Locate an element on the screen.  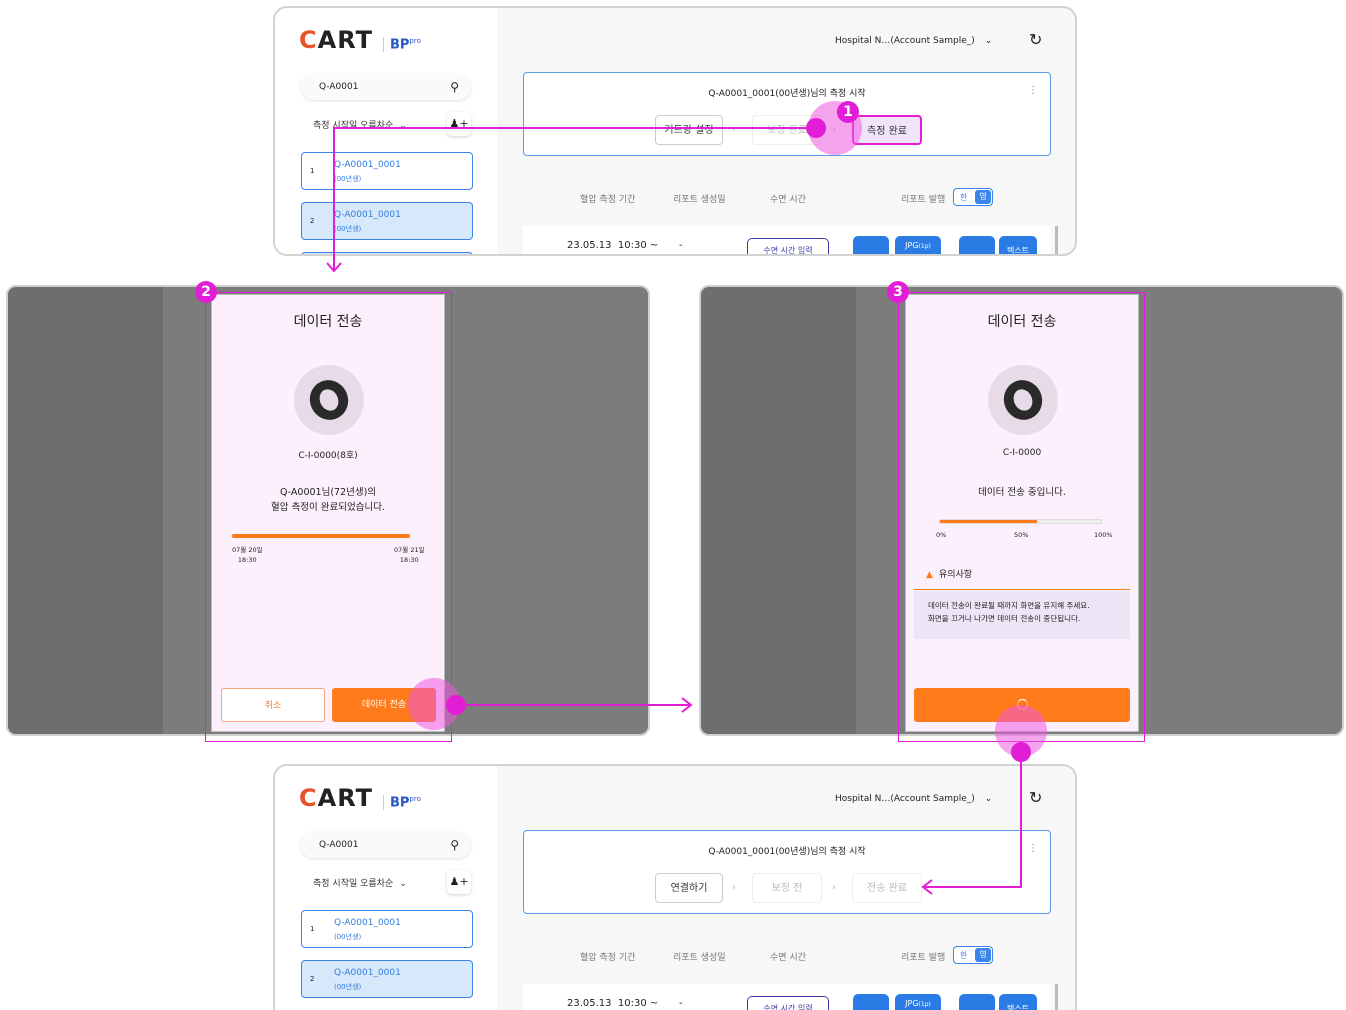
step-badge: 3 is located at coordinates (898, 292).